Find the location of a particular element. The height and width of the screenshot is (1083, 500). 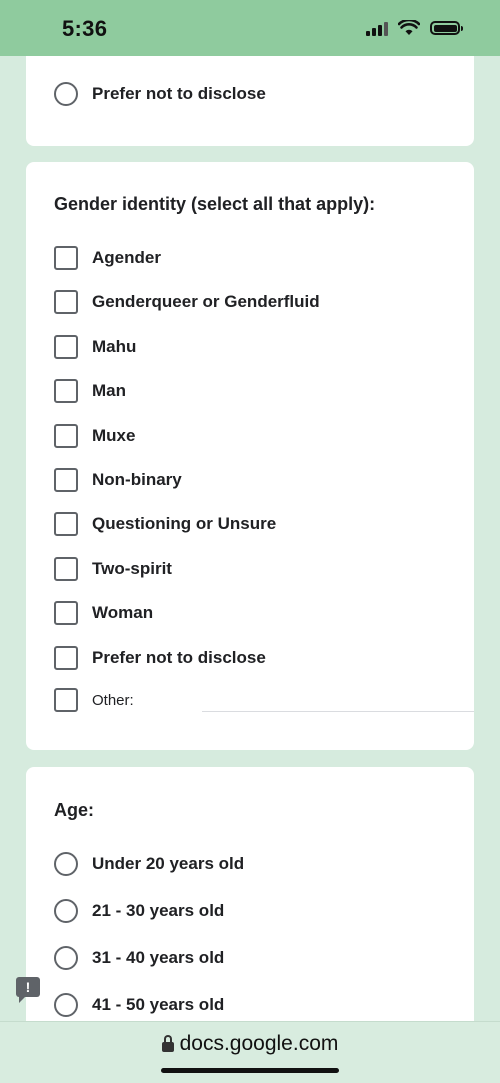

radio-option: Prefer not to disclose is located at coordinates (160, 94).